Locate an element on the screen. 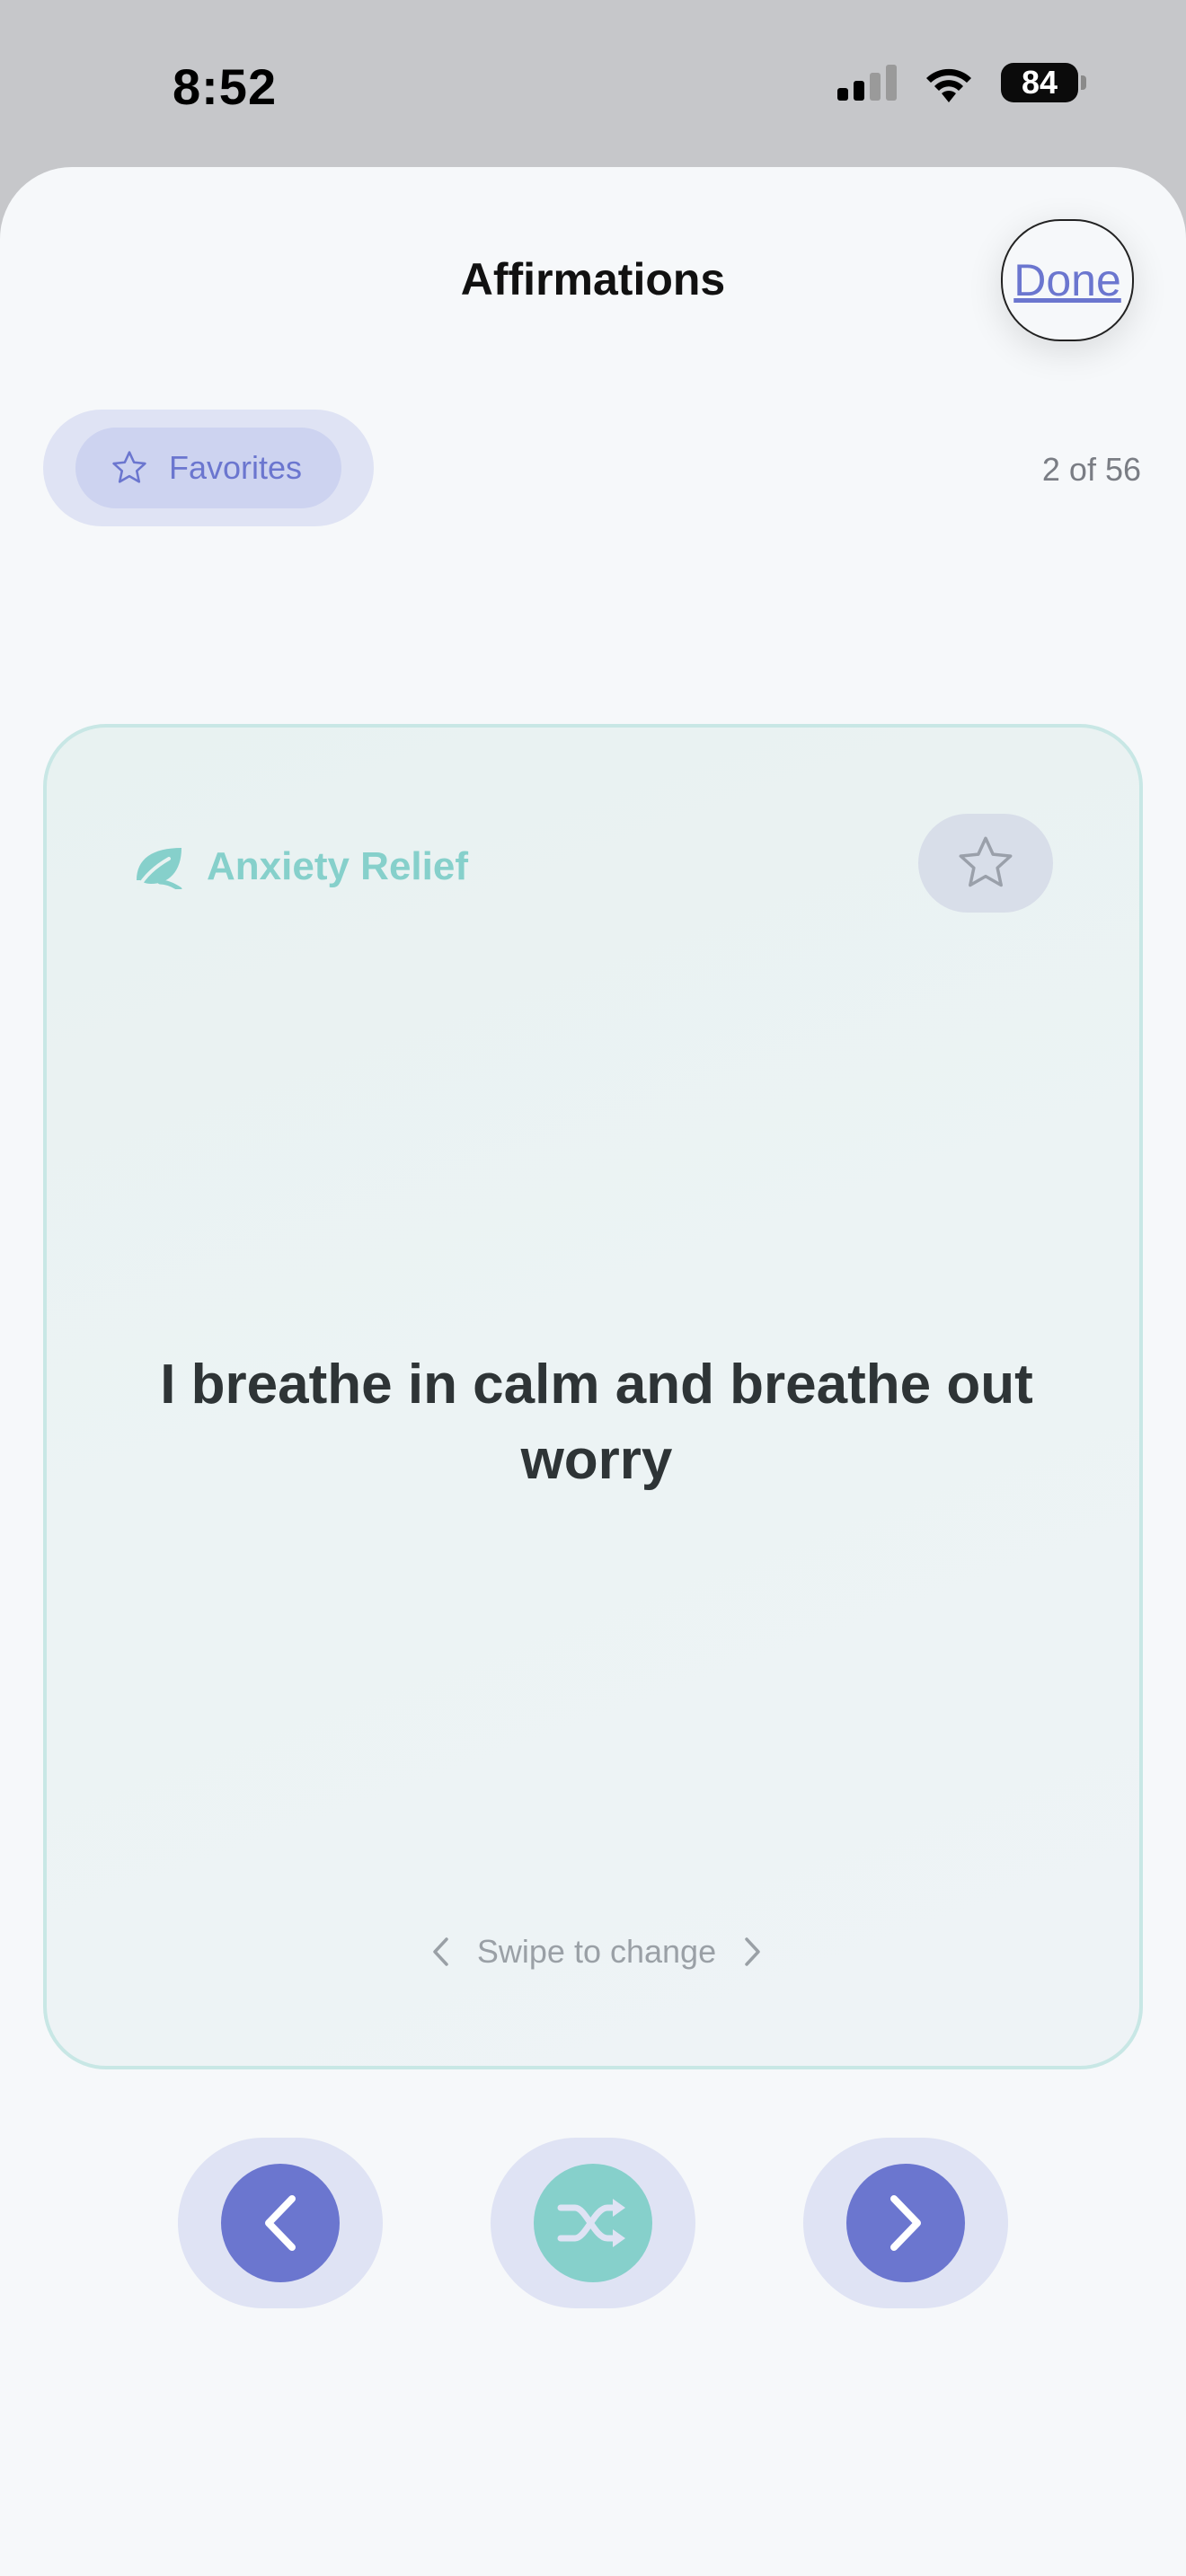  battery-level: 84 is located at coordinates (1039, 82).